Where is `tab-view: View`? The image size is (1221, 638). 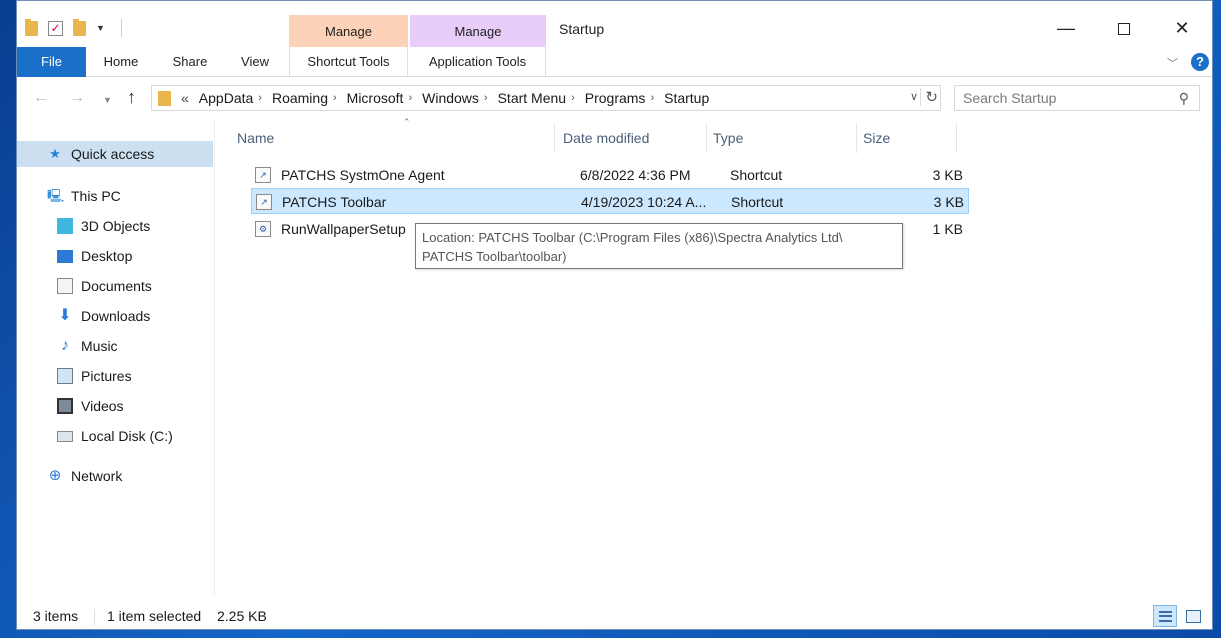 tab-view: View is located at coordinates (255, 62).